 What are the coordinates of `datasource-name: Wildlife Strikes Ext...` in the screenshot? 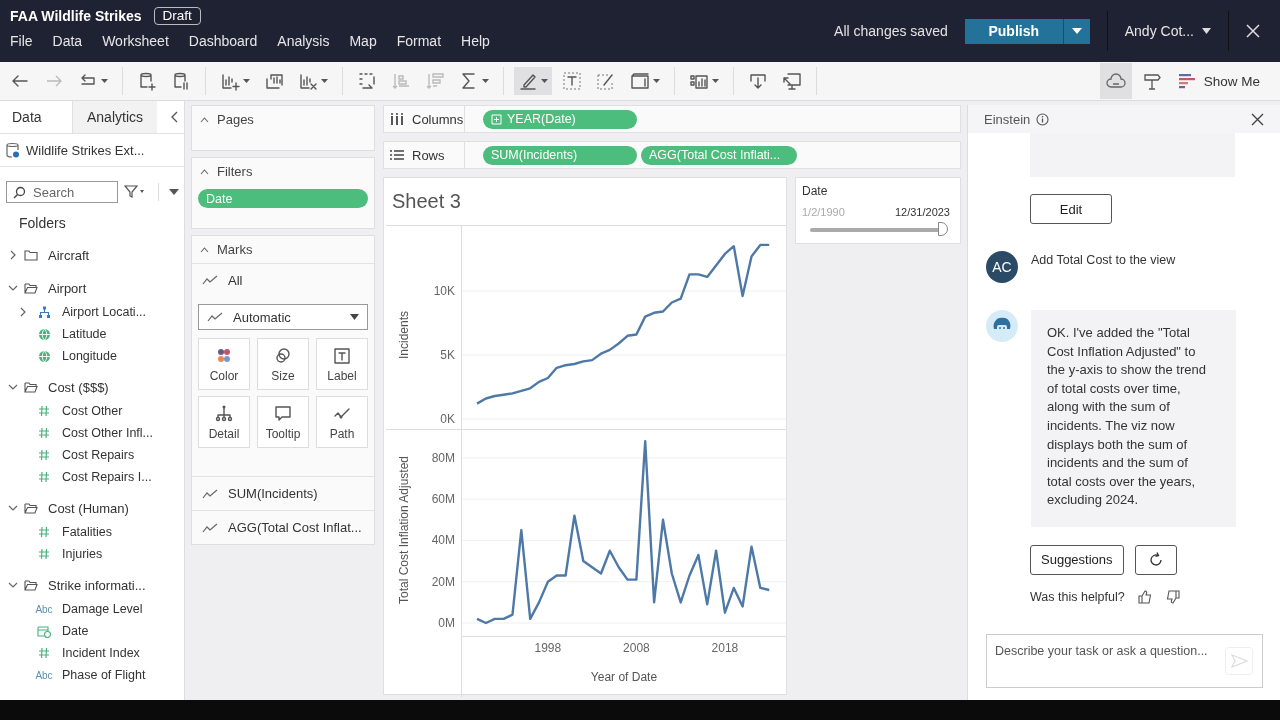 It's located at (85, 150).